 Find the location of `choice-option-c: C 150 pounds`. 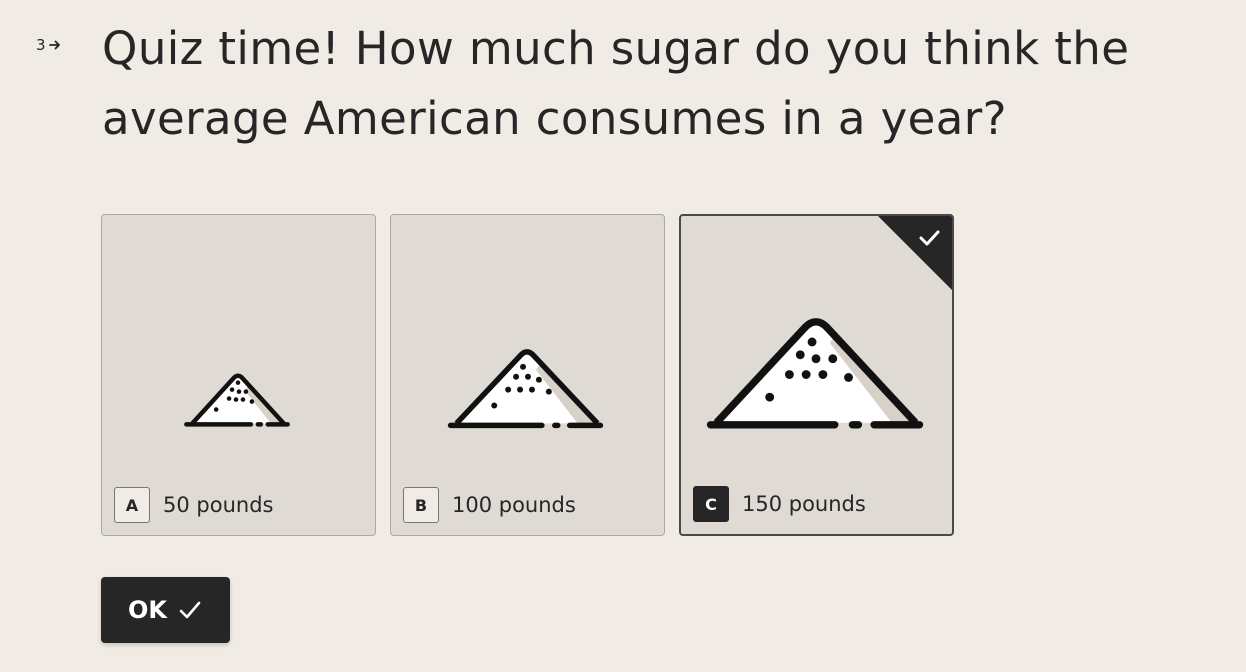

choice-option-c: C 150 pounds is located at coordinates (816, 375).